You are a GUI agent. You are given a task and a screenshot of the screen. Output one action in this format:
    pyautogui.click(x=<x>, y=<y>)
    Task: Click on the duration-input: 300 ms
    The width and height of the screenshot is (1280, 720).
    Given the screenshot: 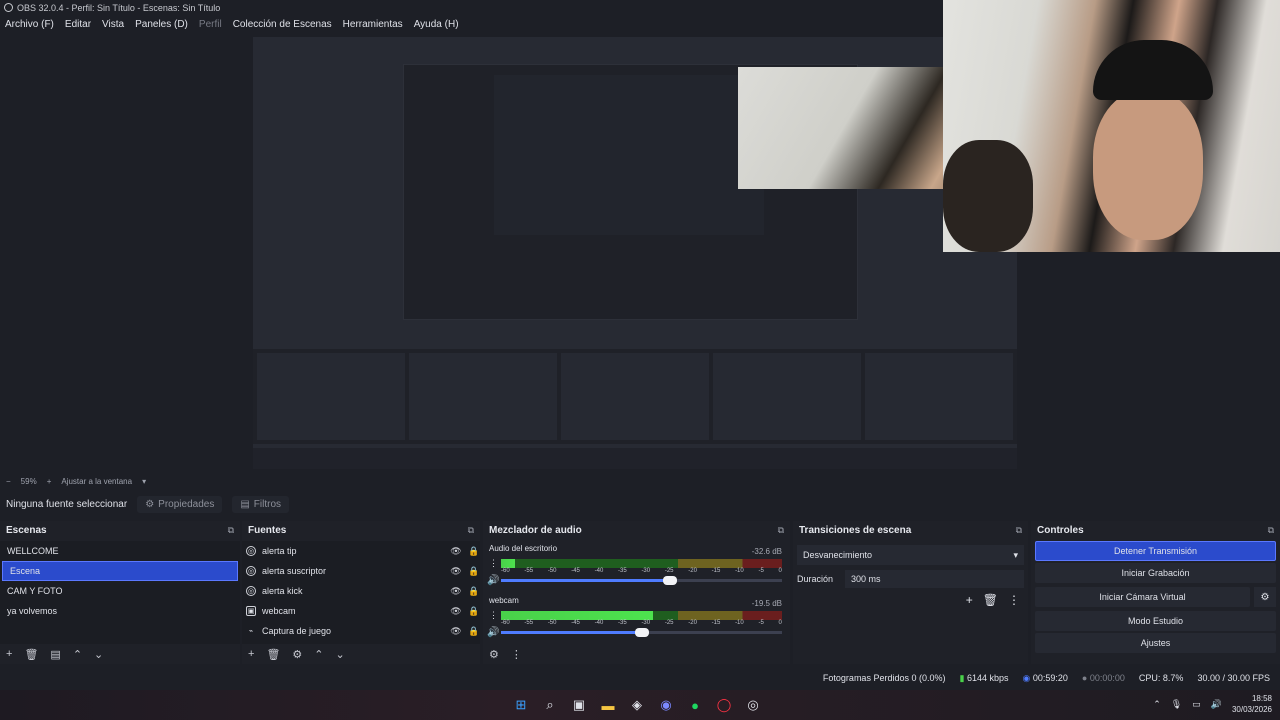 What is the action you would take?
    pyautogui.click(x=934, y=579)
    